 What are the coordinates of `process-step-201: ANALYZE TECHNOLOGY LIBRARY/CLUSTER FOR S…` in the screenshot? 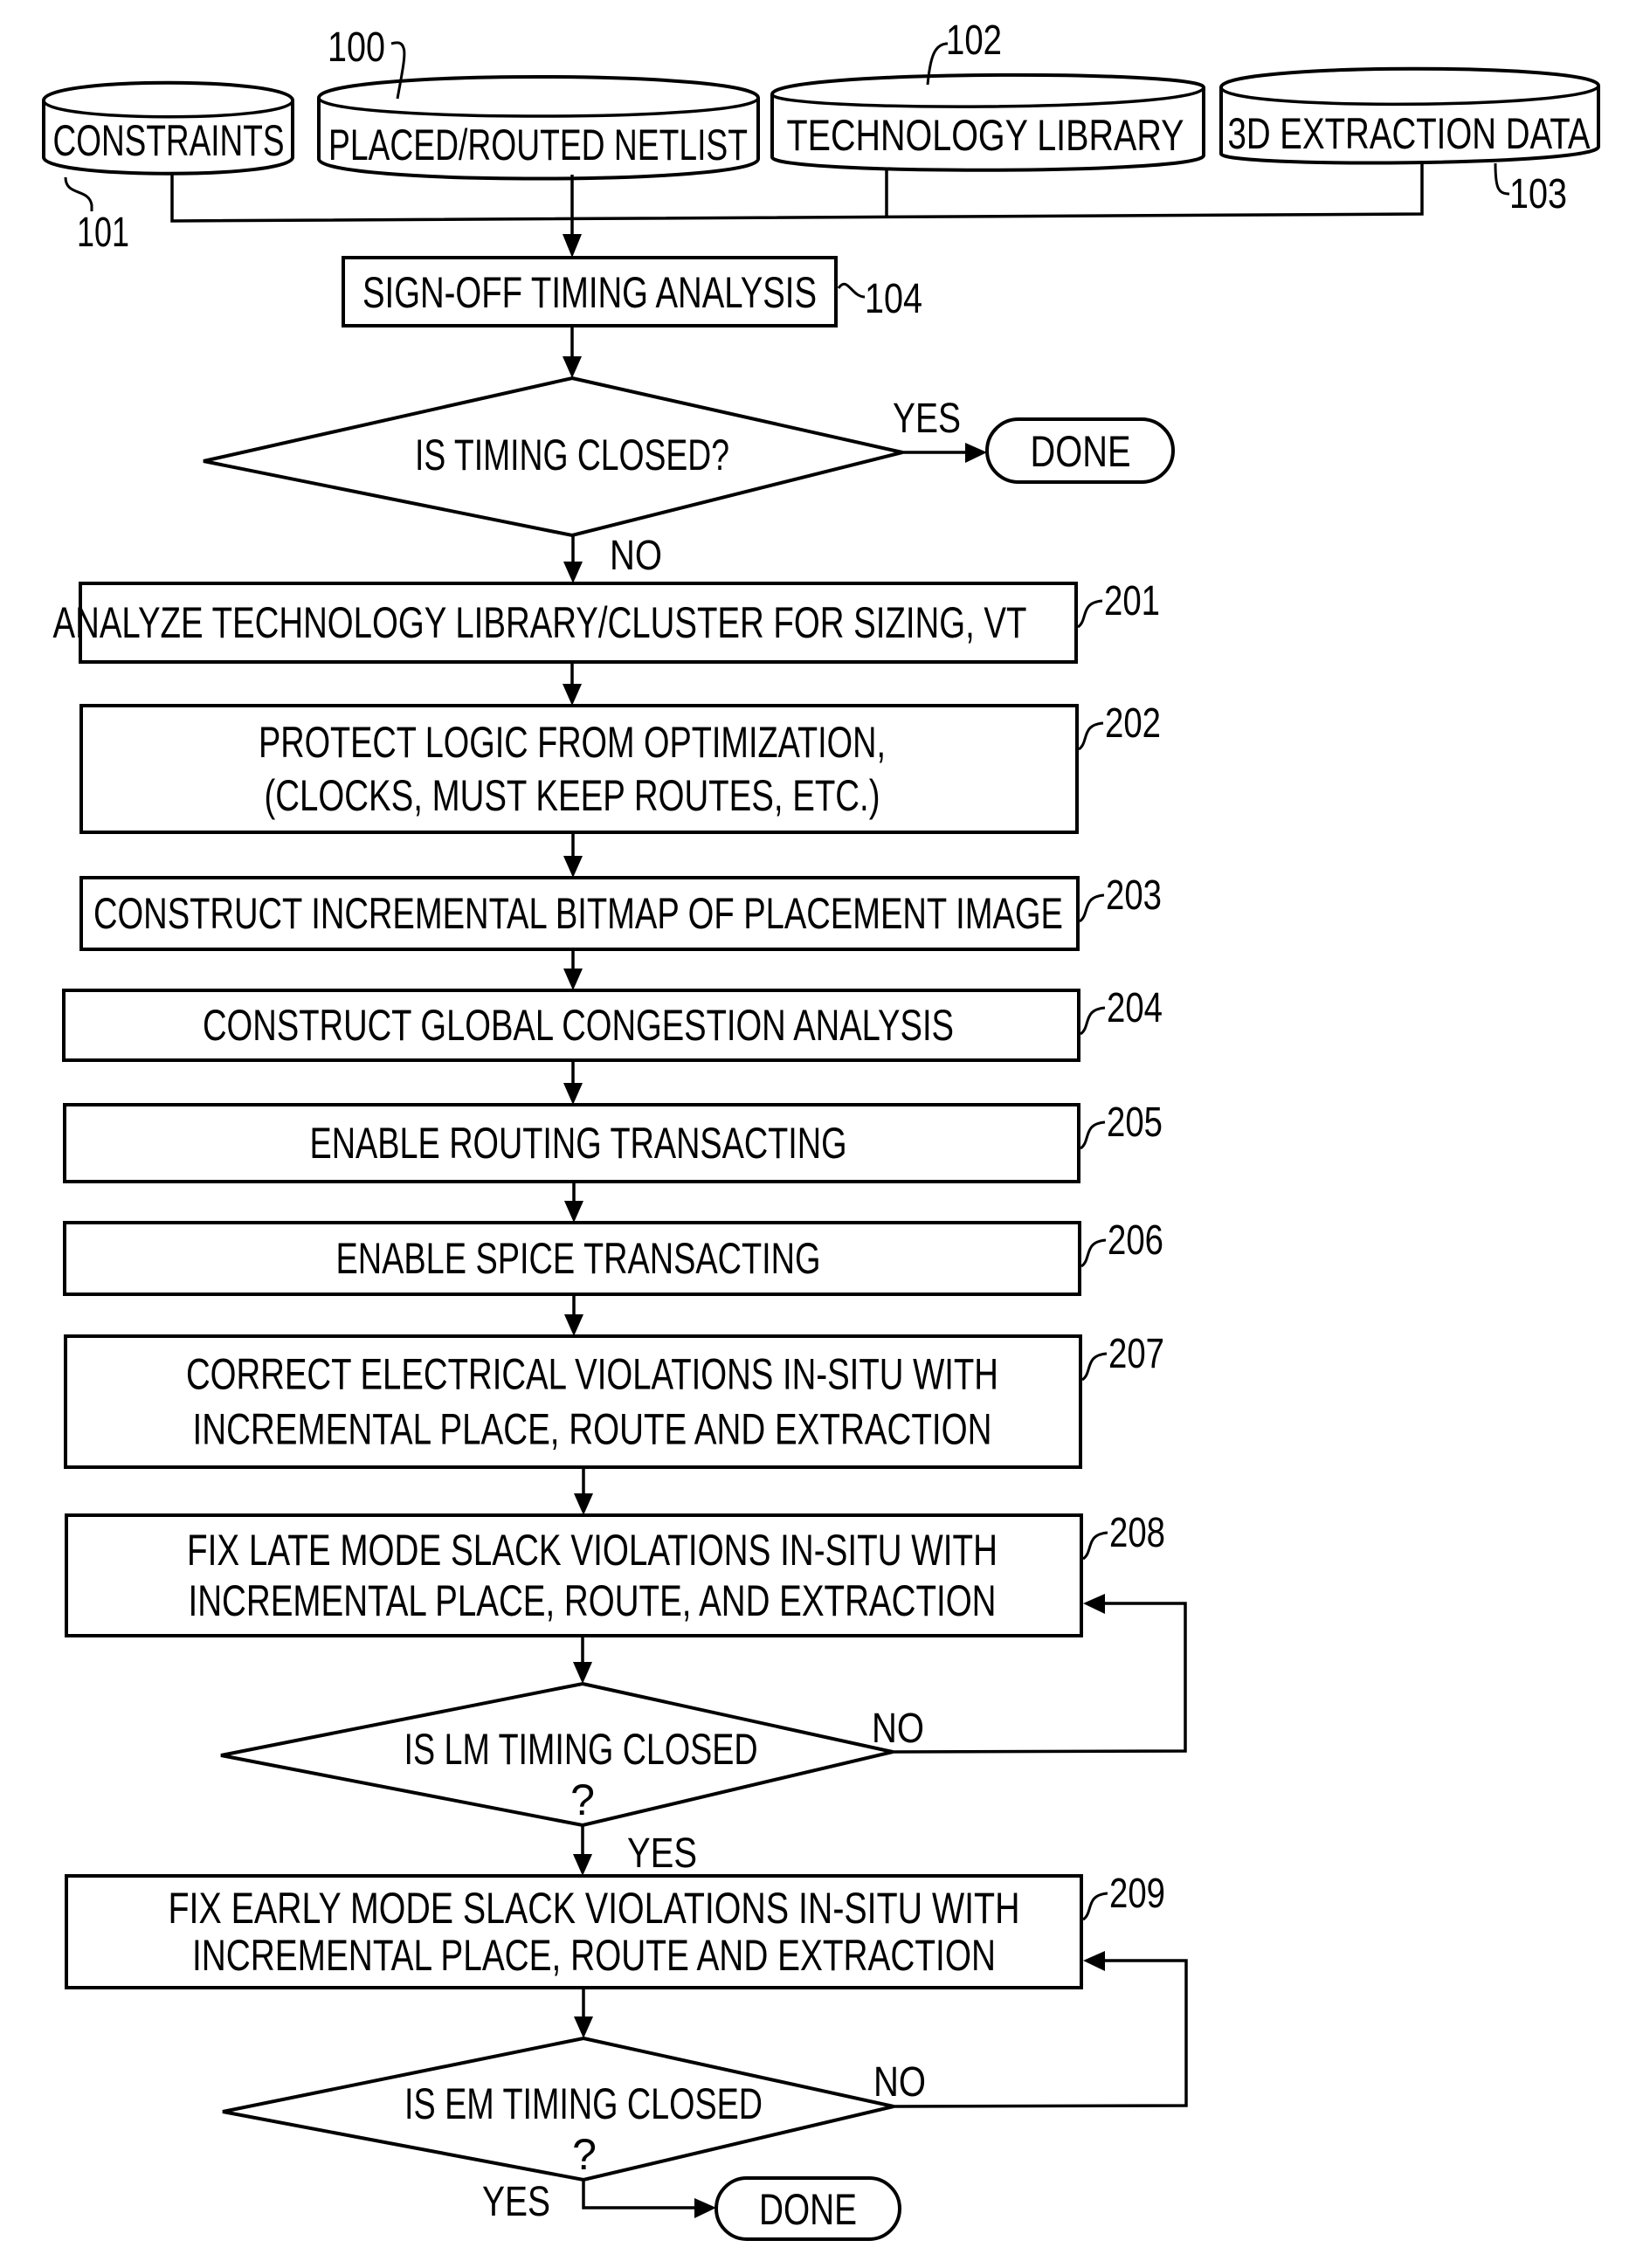 It's located at (606, 621).